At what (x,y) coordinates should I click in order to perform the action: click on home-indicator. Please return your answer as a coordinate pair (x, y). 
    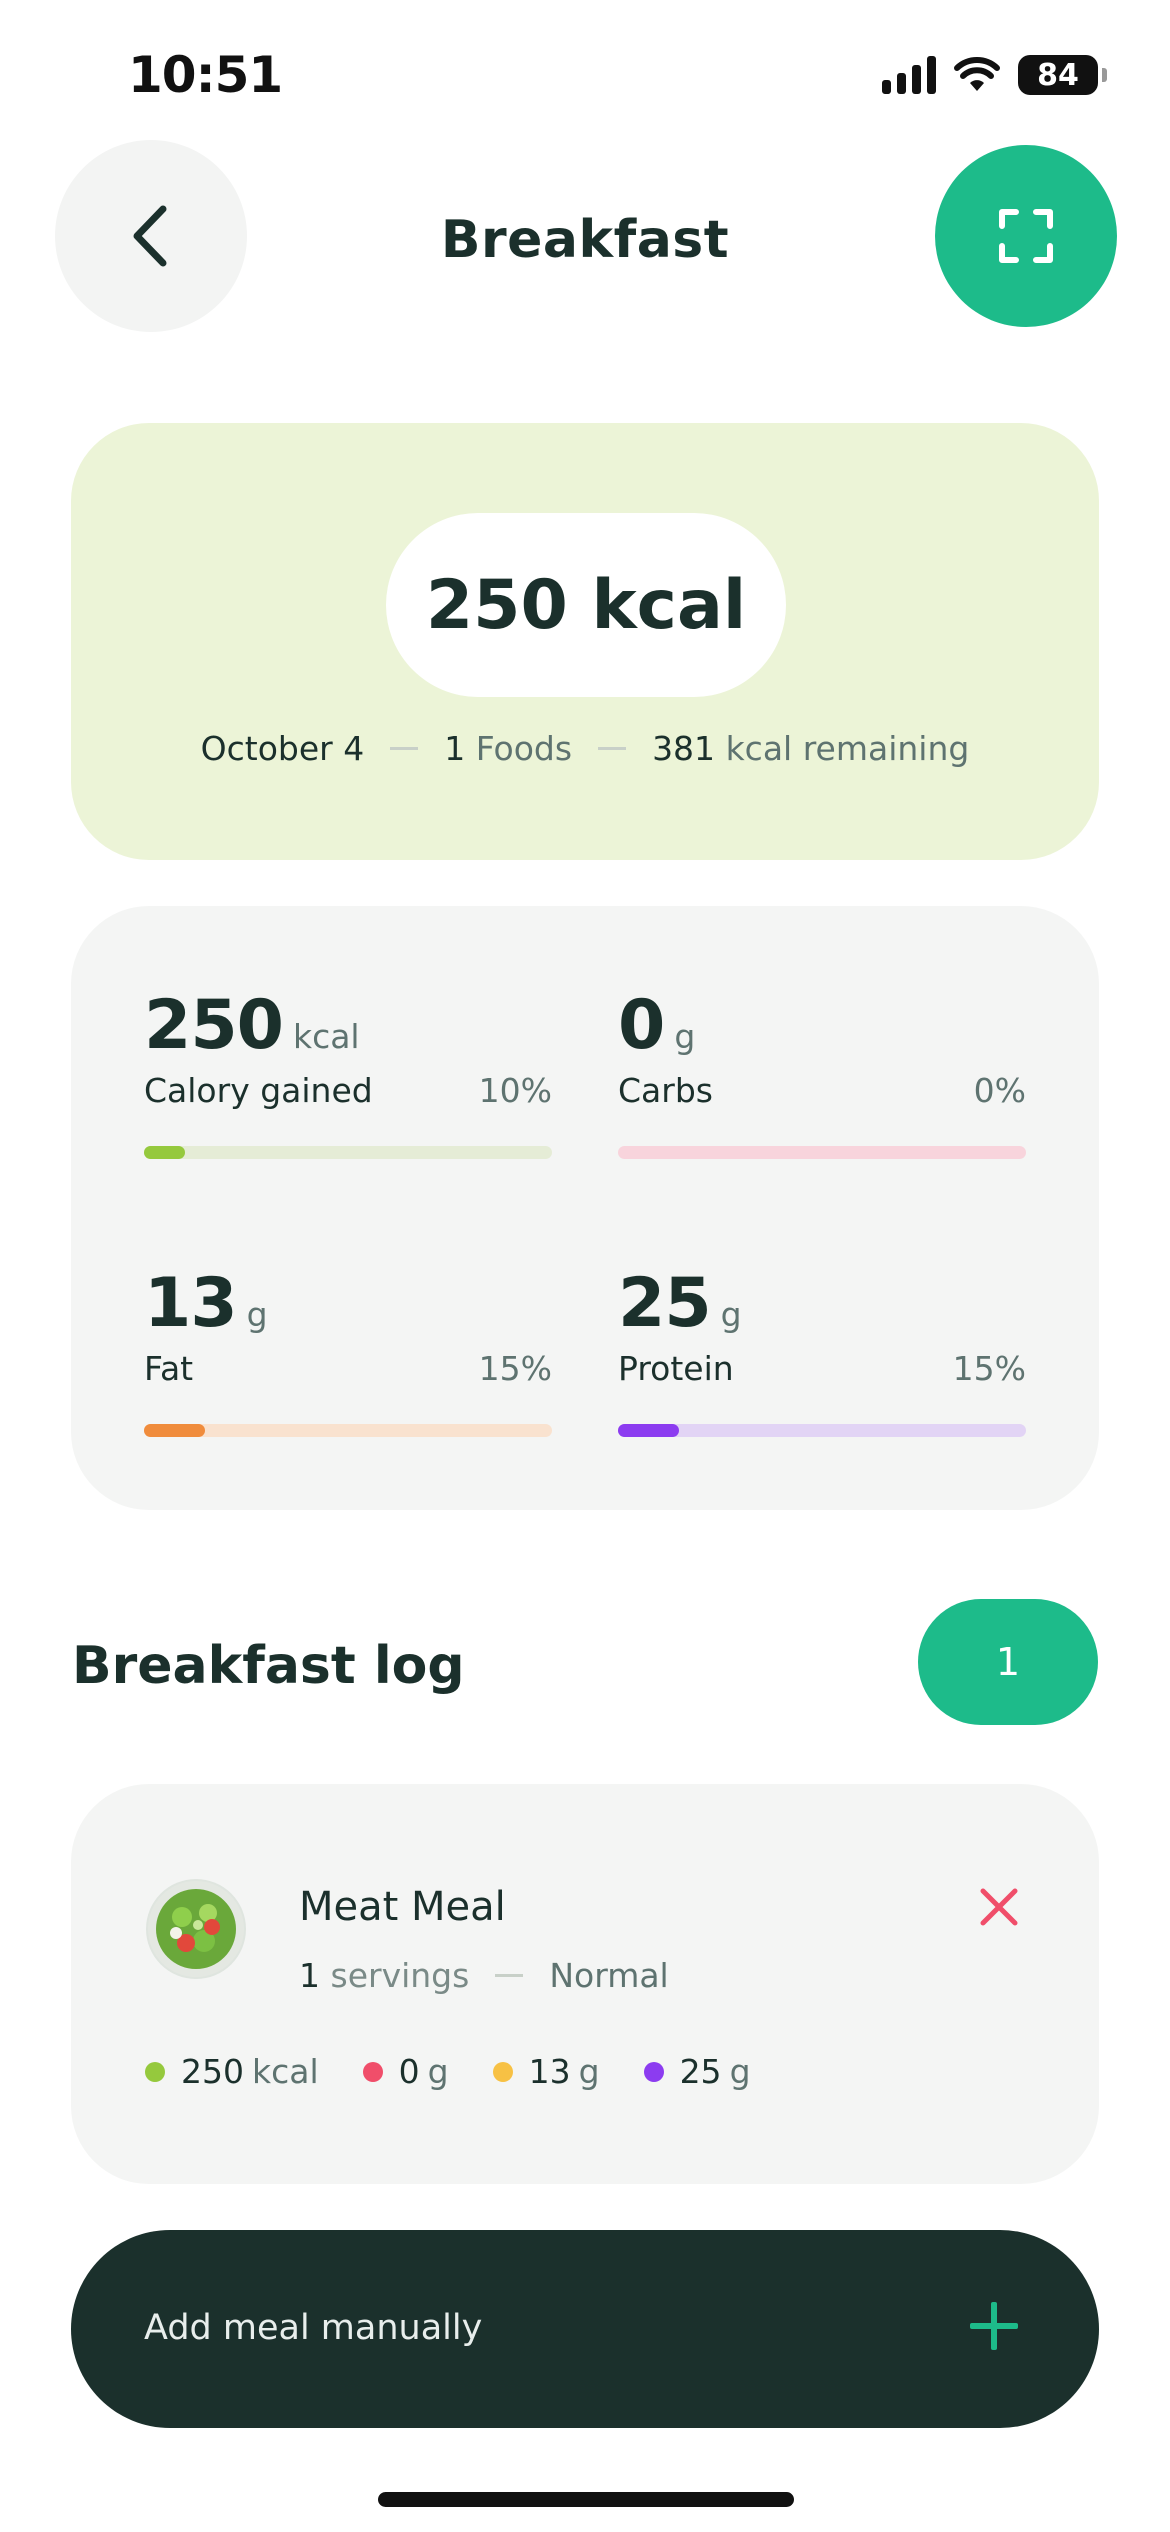
    Looking at the image, I should click on (586, 2499).